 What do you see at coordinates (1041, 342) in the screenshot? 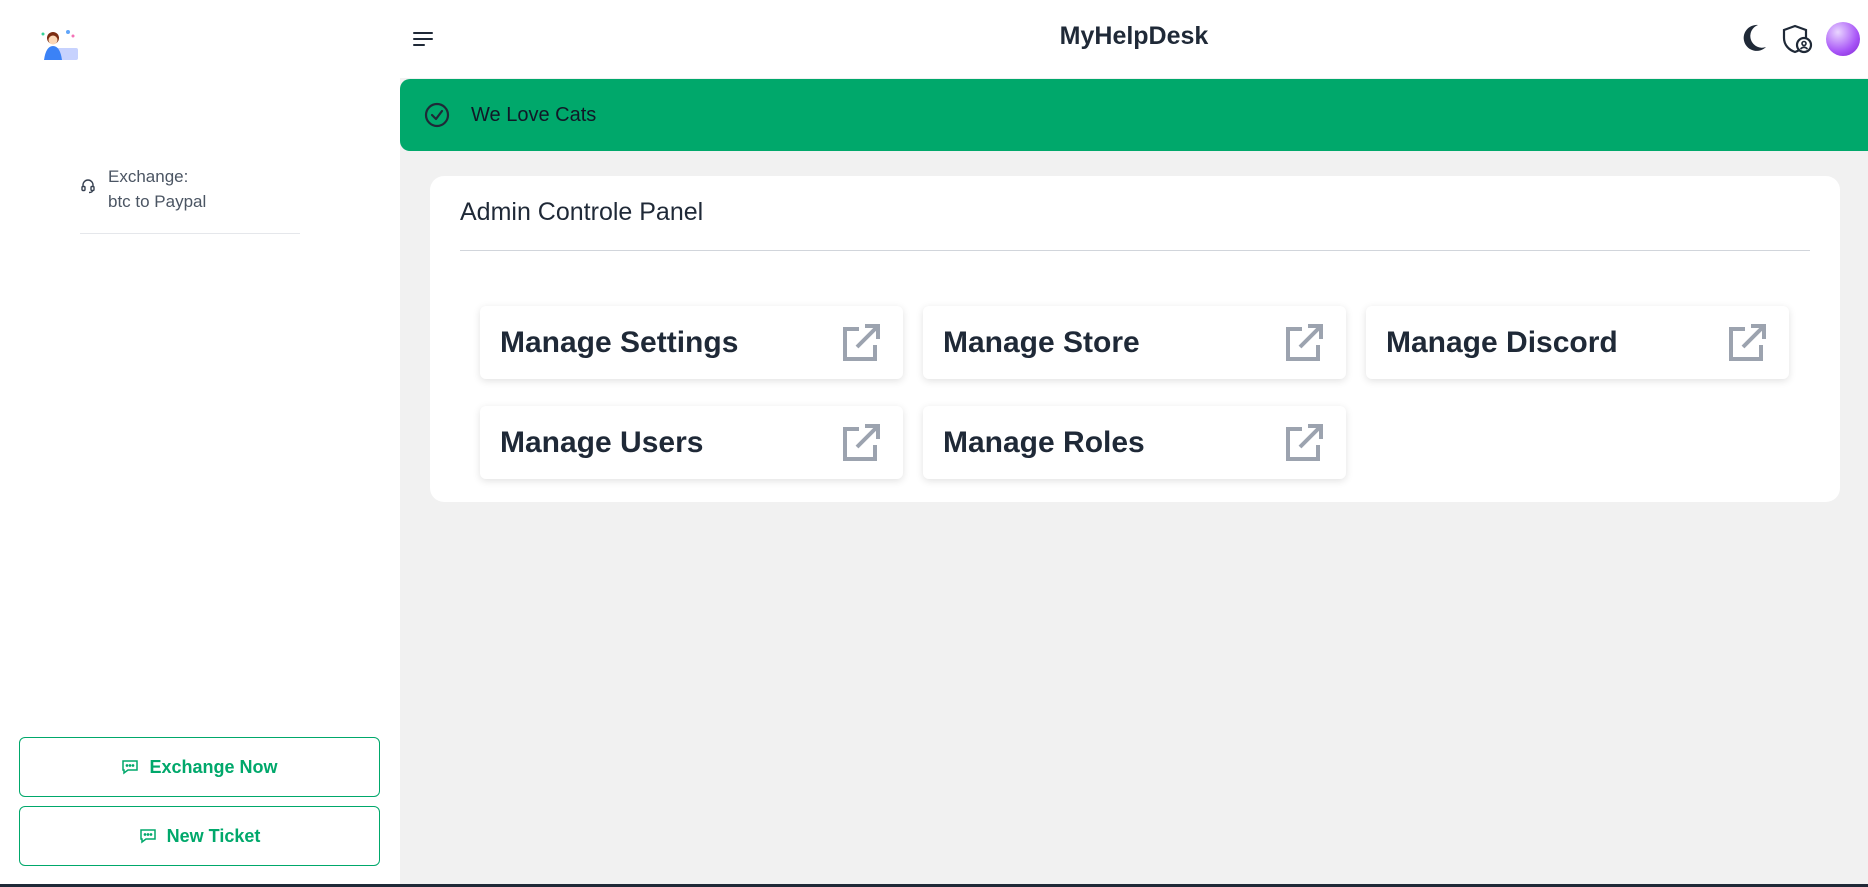
I see `card-label: Manage Store` at bounding box center [1041, 342].